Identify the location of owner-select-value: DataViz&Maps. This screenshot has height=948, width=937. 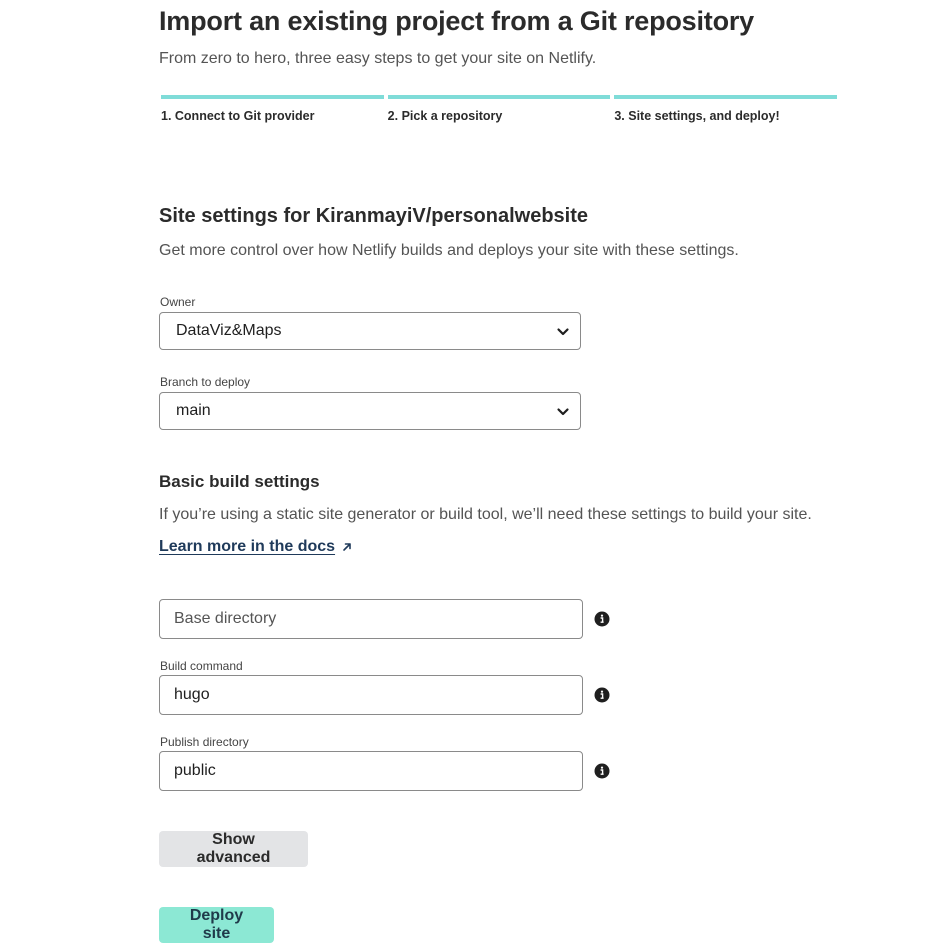
(229, 330).